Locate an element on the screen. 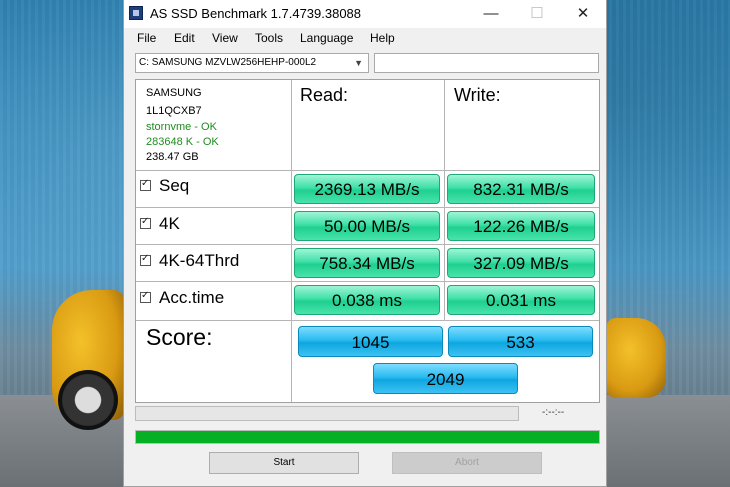 Image resolution: width=730 pixels, height=487 pixels. test-progress-bar is located at coordinates (327, 413).